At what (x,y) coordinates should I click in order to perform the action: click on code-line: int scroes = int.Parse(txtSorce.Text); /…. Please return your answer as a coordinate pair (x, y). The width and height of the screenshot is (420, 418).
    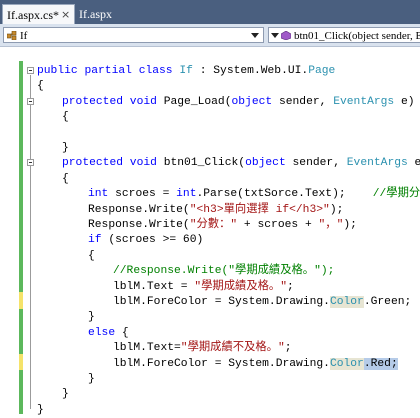
    Looking at the image, I should click on (254, 194).